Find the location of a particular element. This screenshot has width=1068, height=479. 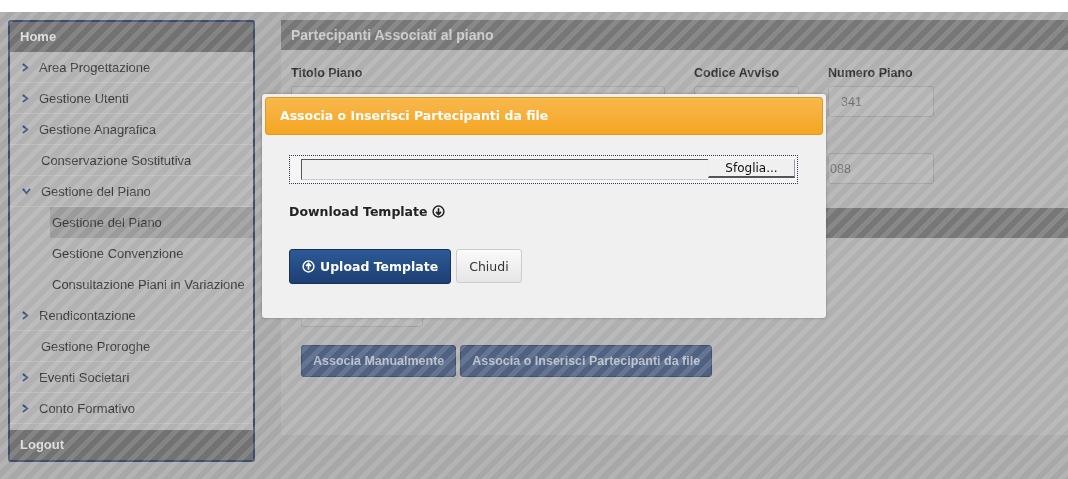

action-button: Associa Manualmente is located at coordinates (379, 361).